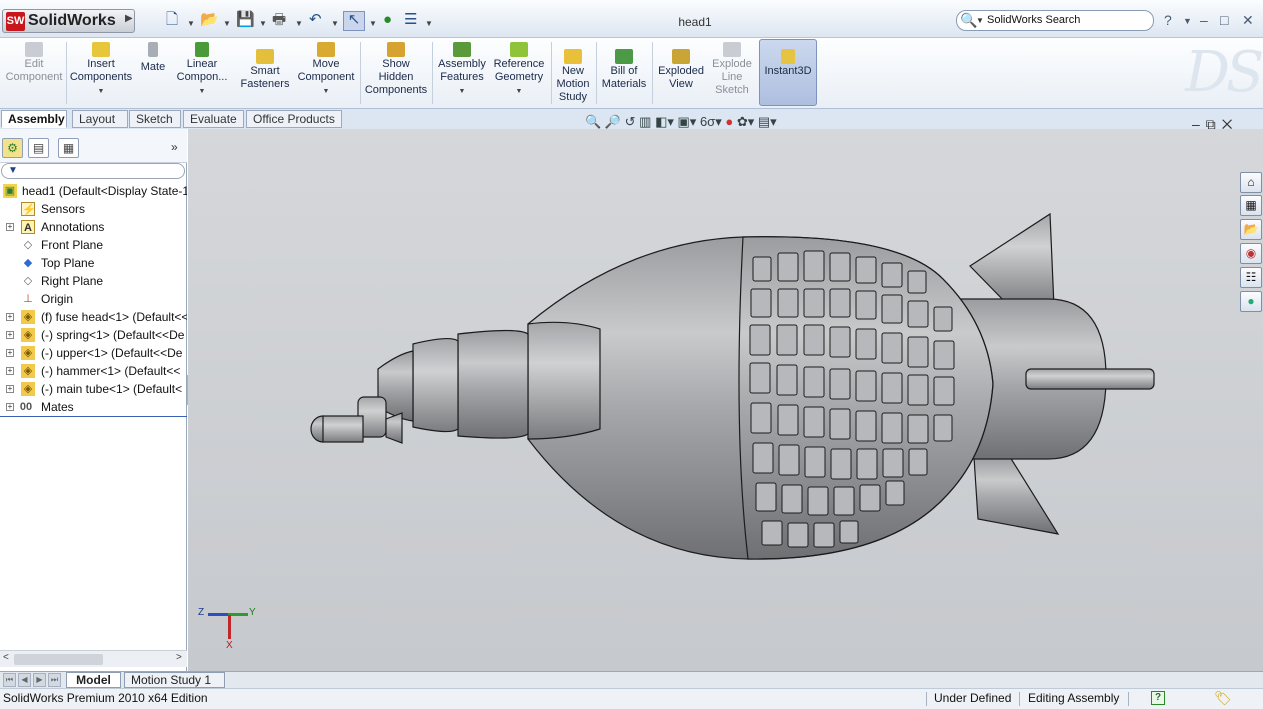 This screenshot has width=1263, height=709. I want to click on help-status-icon: ?, so click(1158, 698).